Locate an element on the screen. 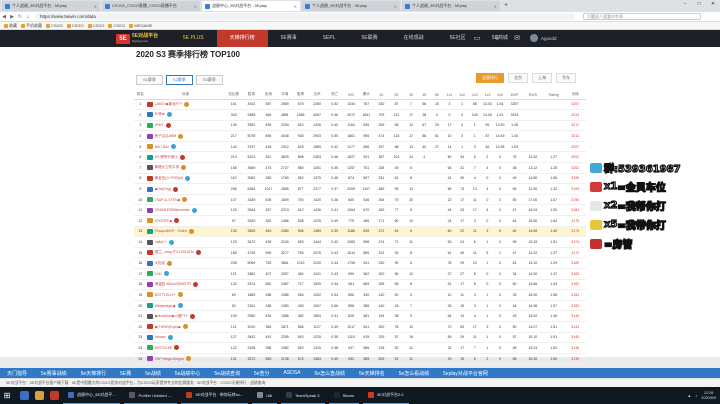 The height and width of the screenshot is (404, 720). clock: 12:26 2020/8/9 is located at coordinates (708, 396).